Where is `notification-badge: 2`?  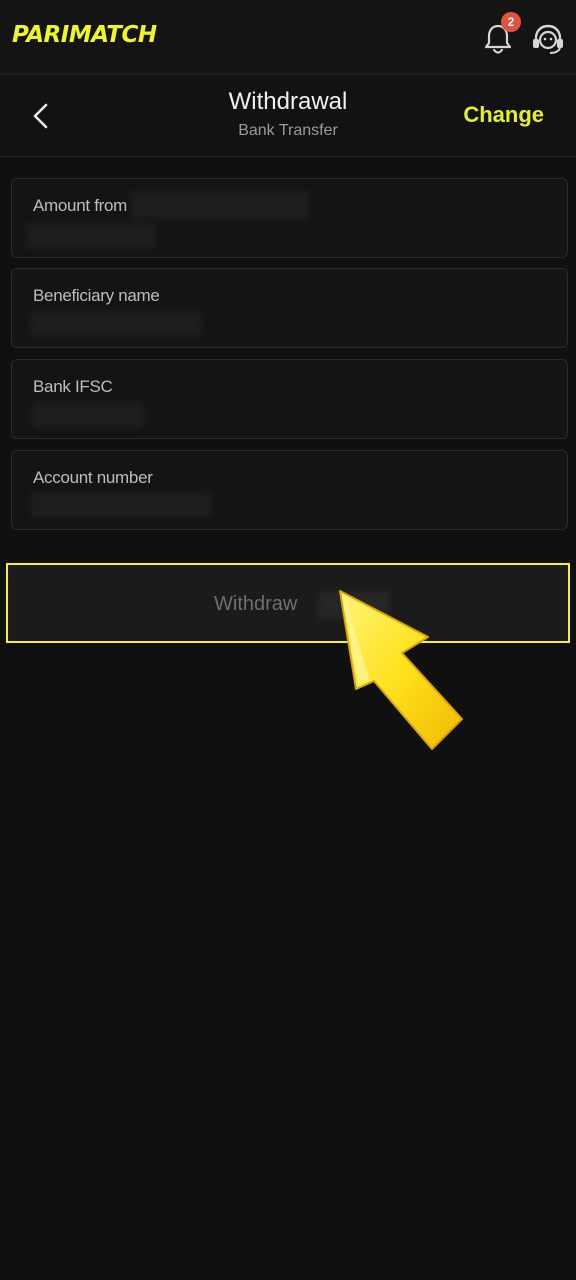
notification-badge: 2 is located at coordinates (511, 22).